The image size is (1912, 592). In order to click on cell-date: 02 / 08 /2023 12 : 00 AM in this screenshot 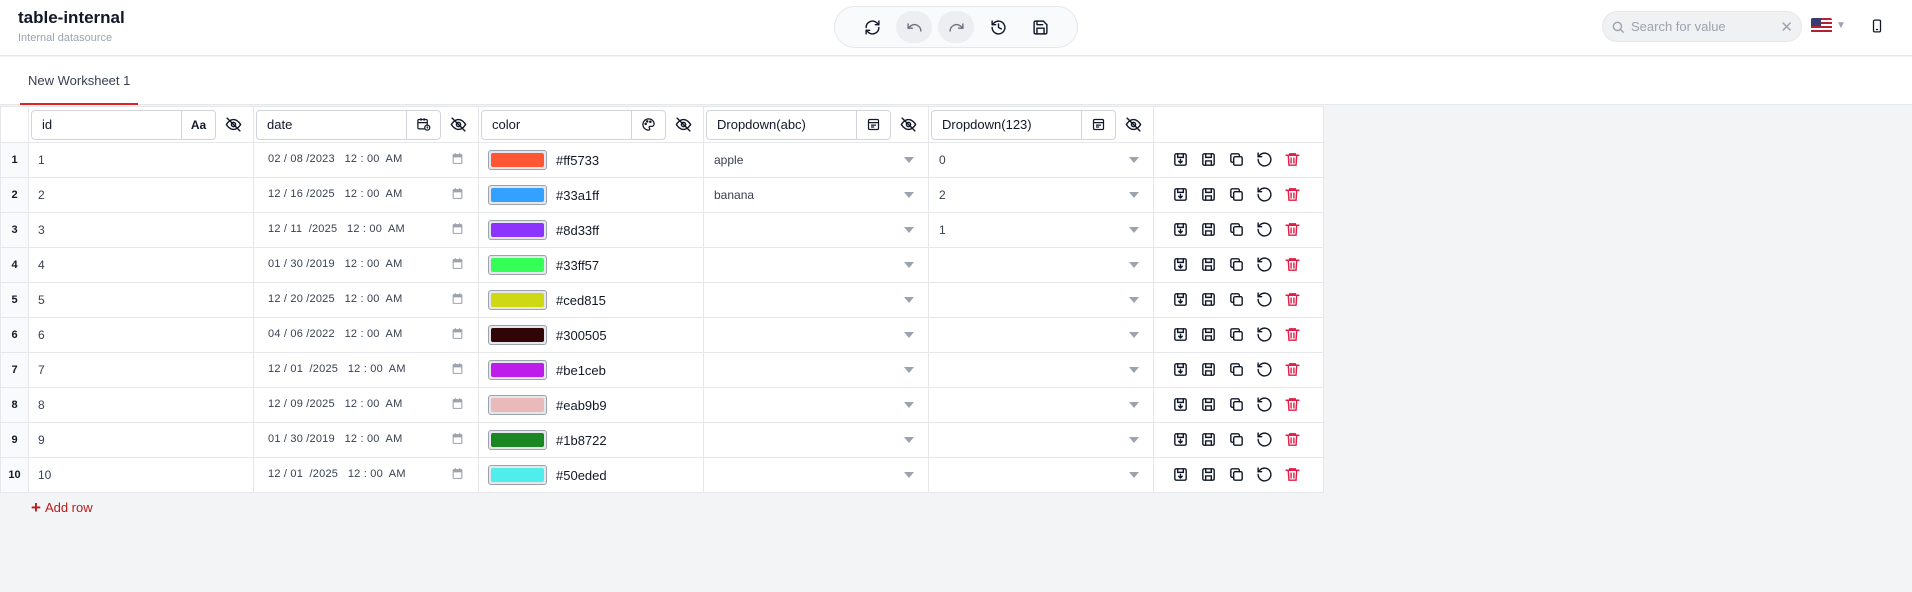, I will do `click(366, 160)`.